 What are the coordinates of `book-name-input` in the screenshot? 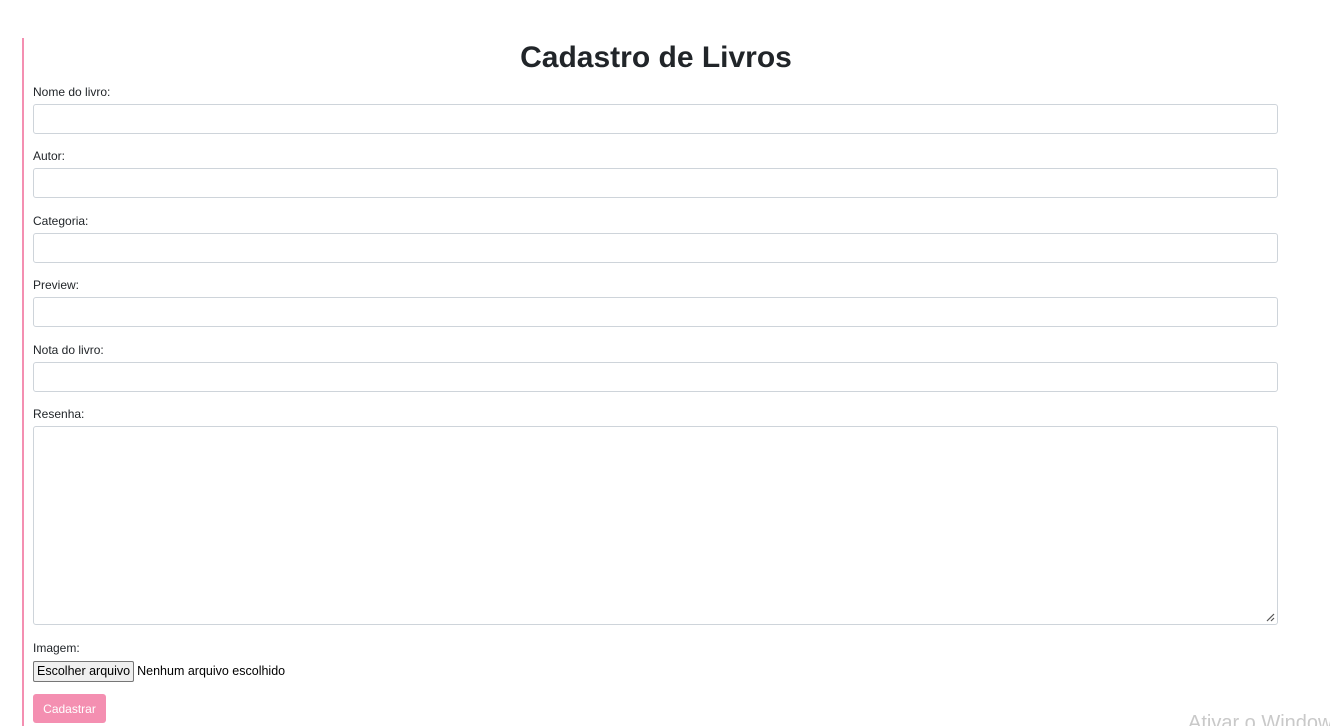 It's located at (655, 119).